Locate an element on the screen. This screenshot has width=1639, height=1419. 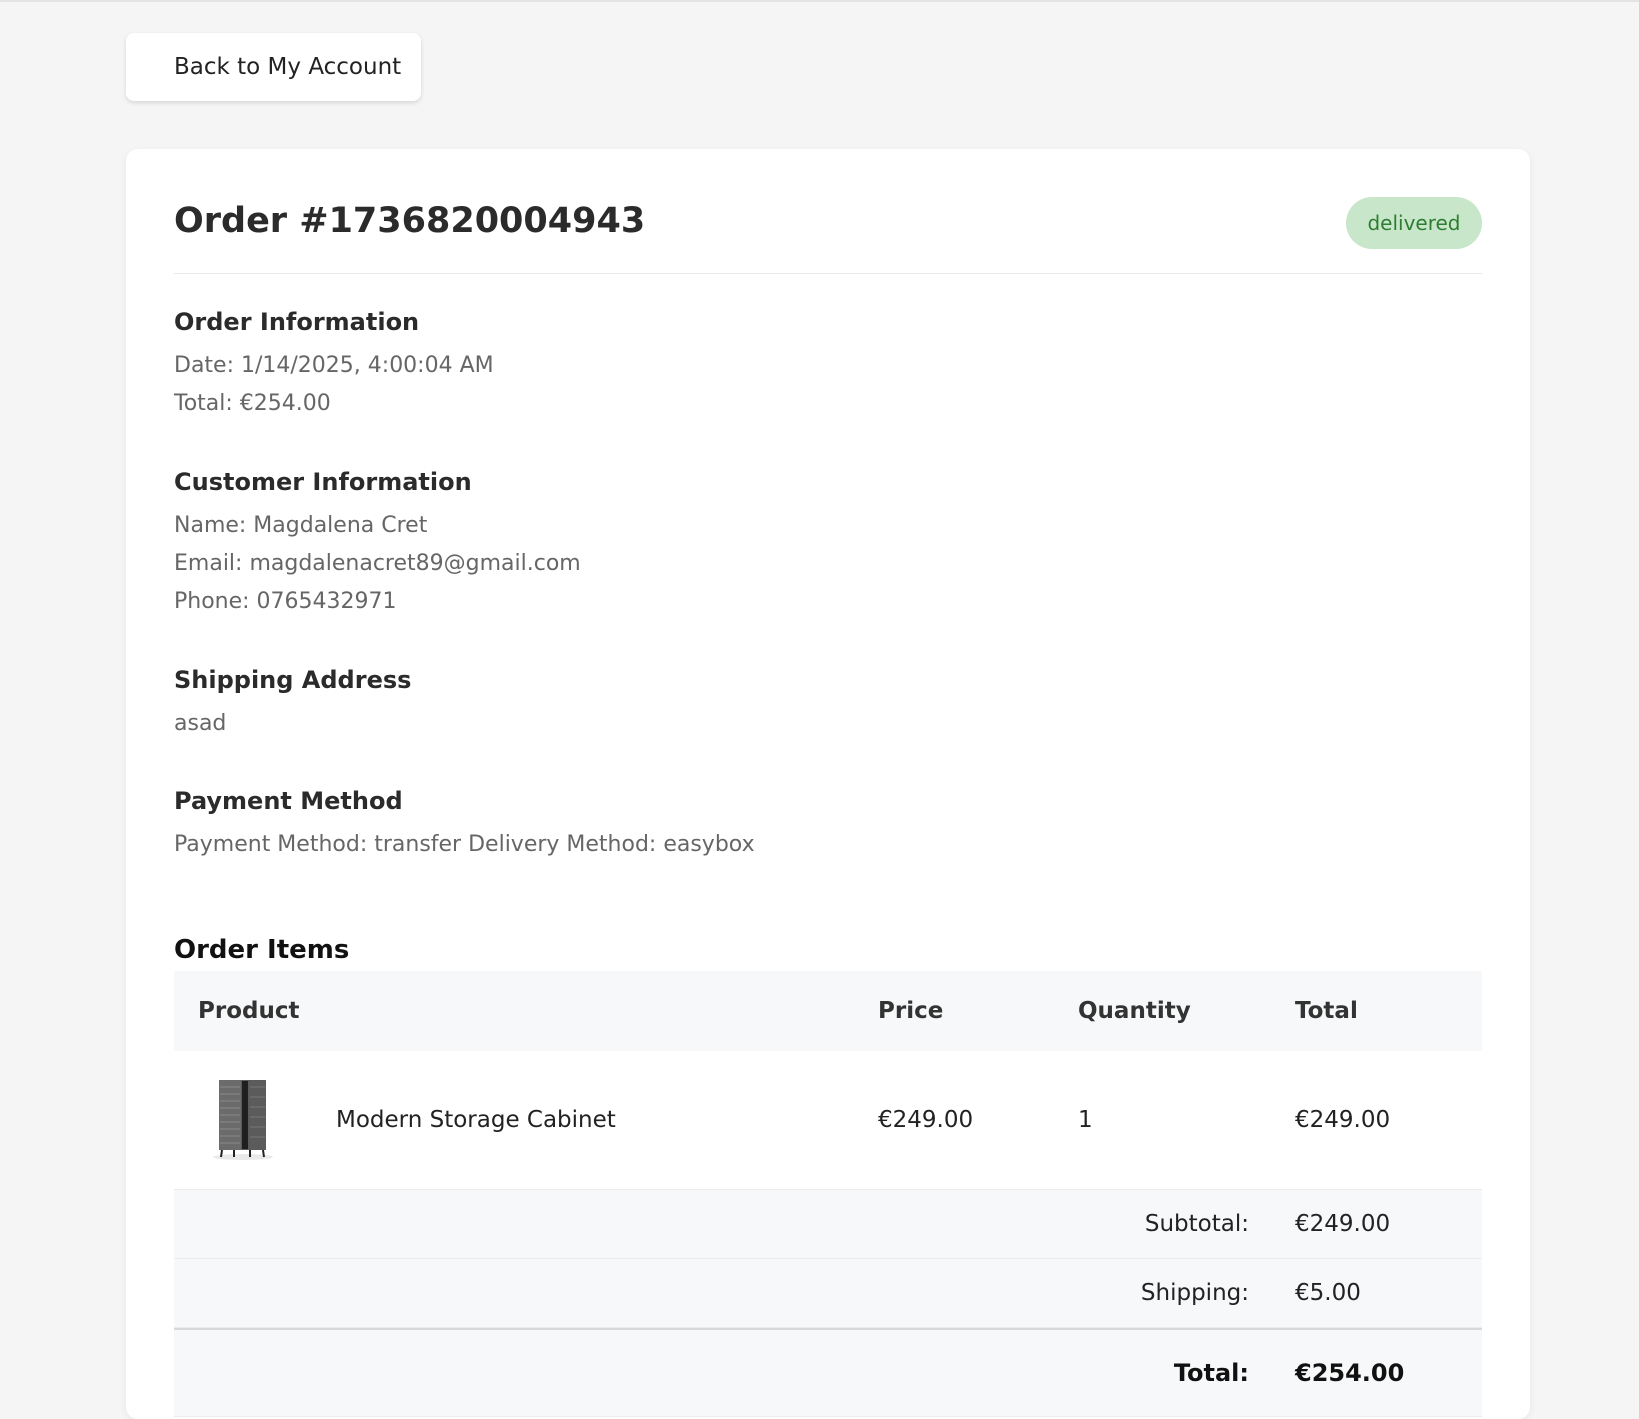
header-divider is located at coordinates (828, 273).